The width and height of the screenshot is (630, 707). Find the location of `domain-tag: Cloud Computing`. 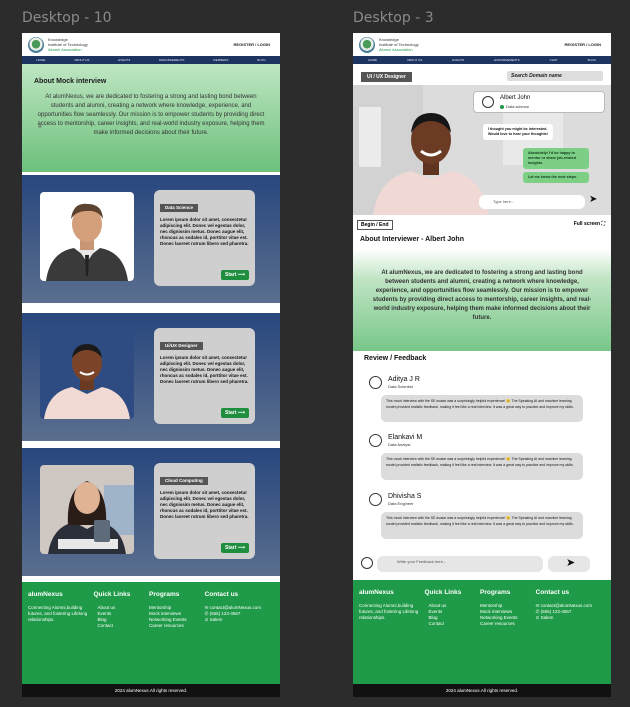

domain-tag: Cloud Computing is located at coordinates (184, 480).